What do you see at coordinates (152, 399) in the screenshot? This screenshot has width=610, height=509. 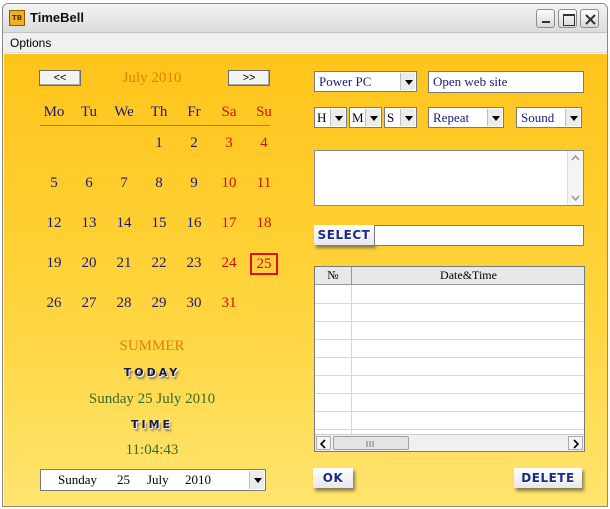 I see `today-date: Sunday 25 July 2010` at bounding box center [152, 399].